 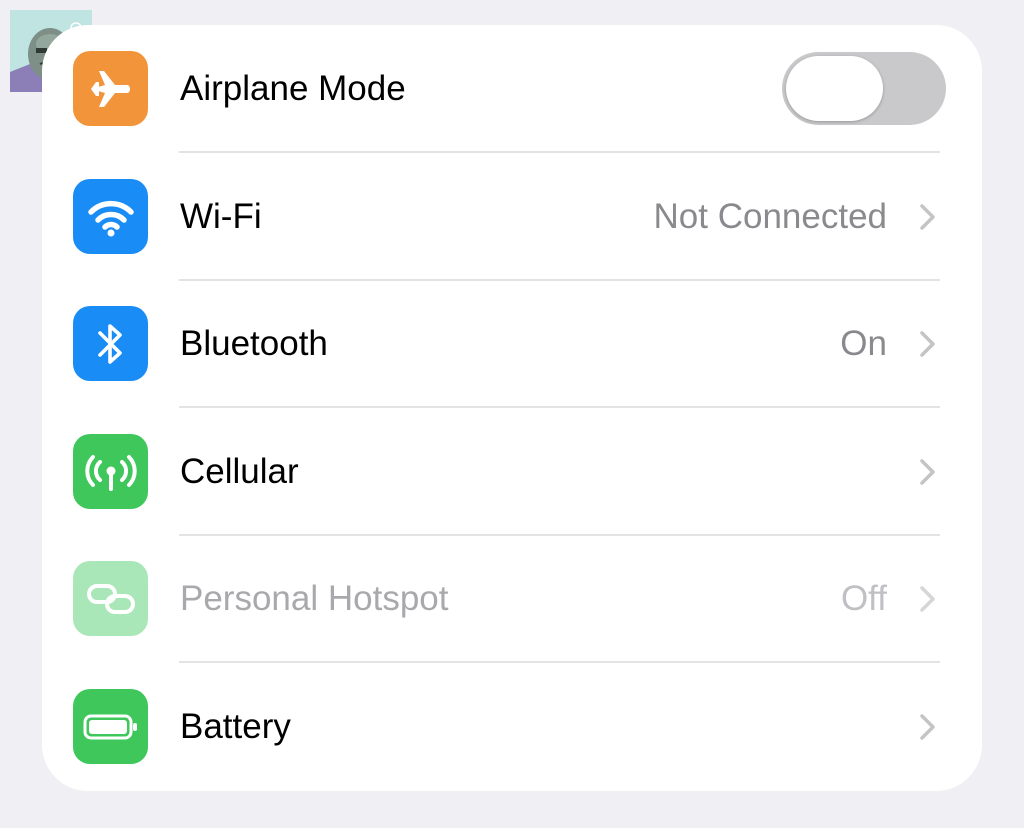 What do you see at coordinates (110, 216) in the screenshot?
I see `wifi-icon` at bounding box center [110, 216].